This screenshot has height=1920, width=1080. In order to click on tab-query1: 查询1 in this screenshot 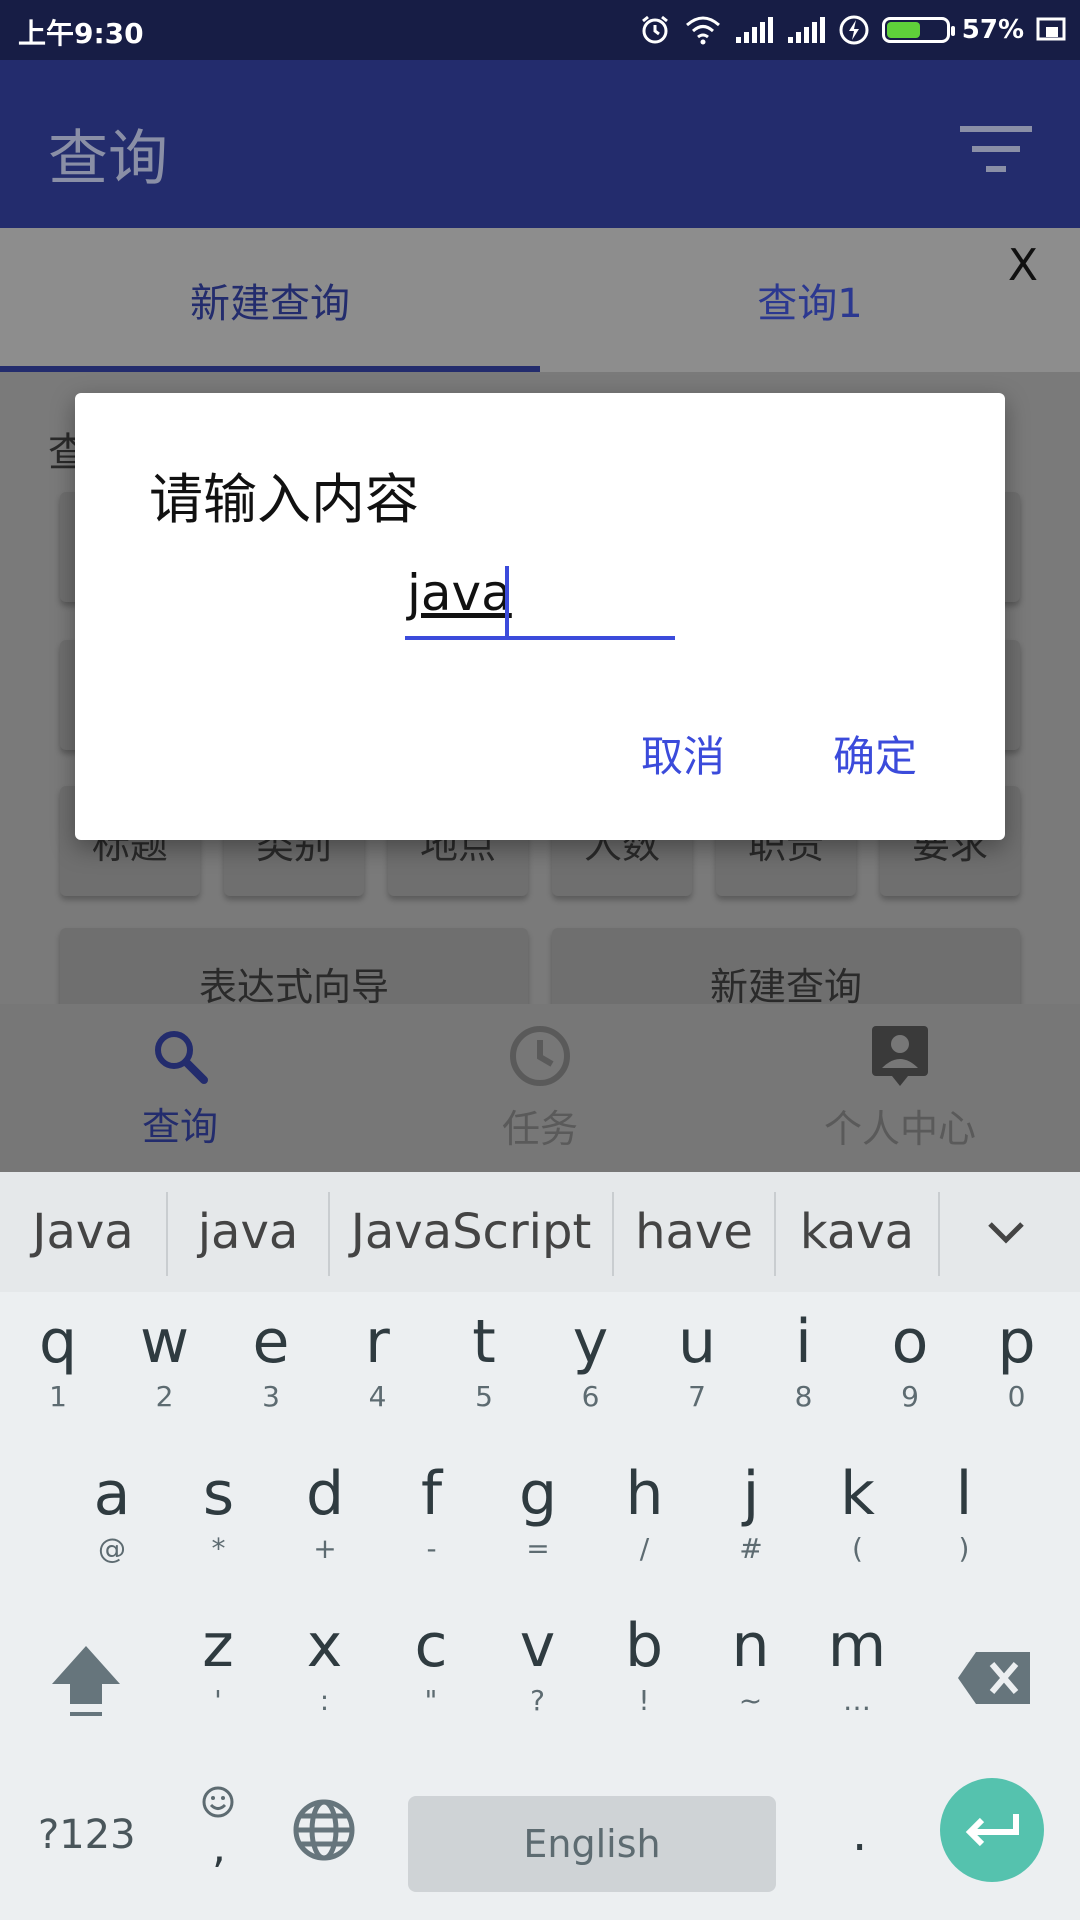, I will do `click(810, 300)`.